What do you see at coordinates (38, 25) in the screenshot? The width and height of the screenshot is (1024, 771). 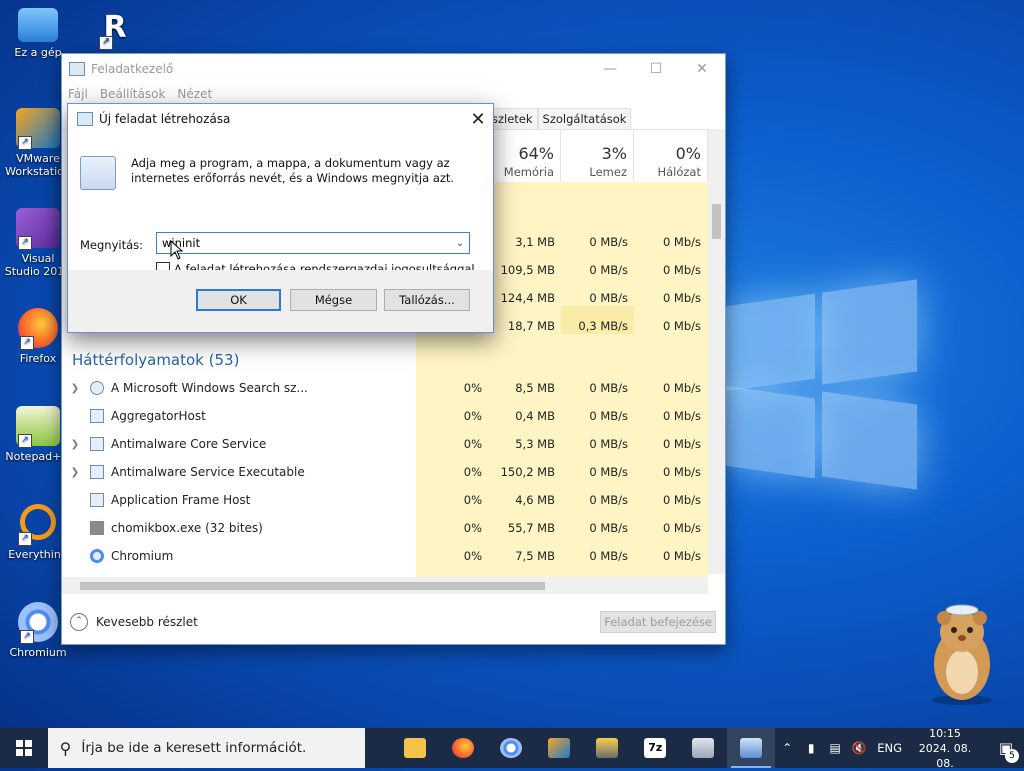 I see `computer-icon` at bounding box center [38, 25].